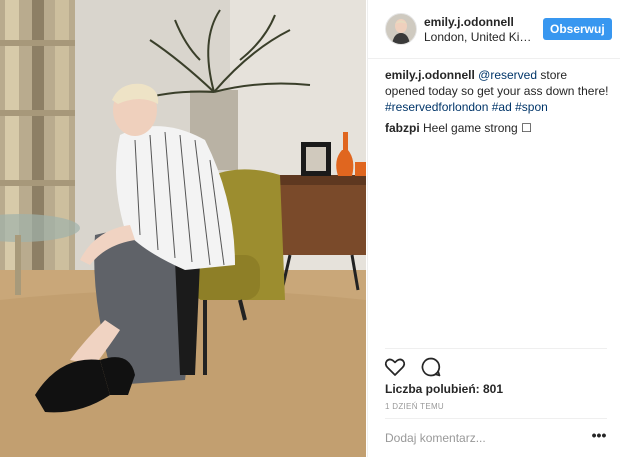  Describe the element at coordinates (444, 389) in the screenshot. I see `likes-count: Liczba polubień: 801` at that location.